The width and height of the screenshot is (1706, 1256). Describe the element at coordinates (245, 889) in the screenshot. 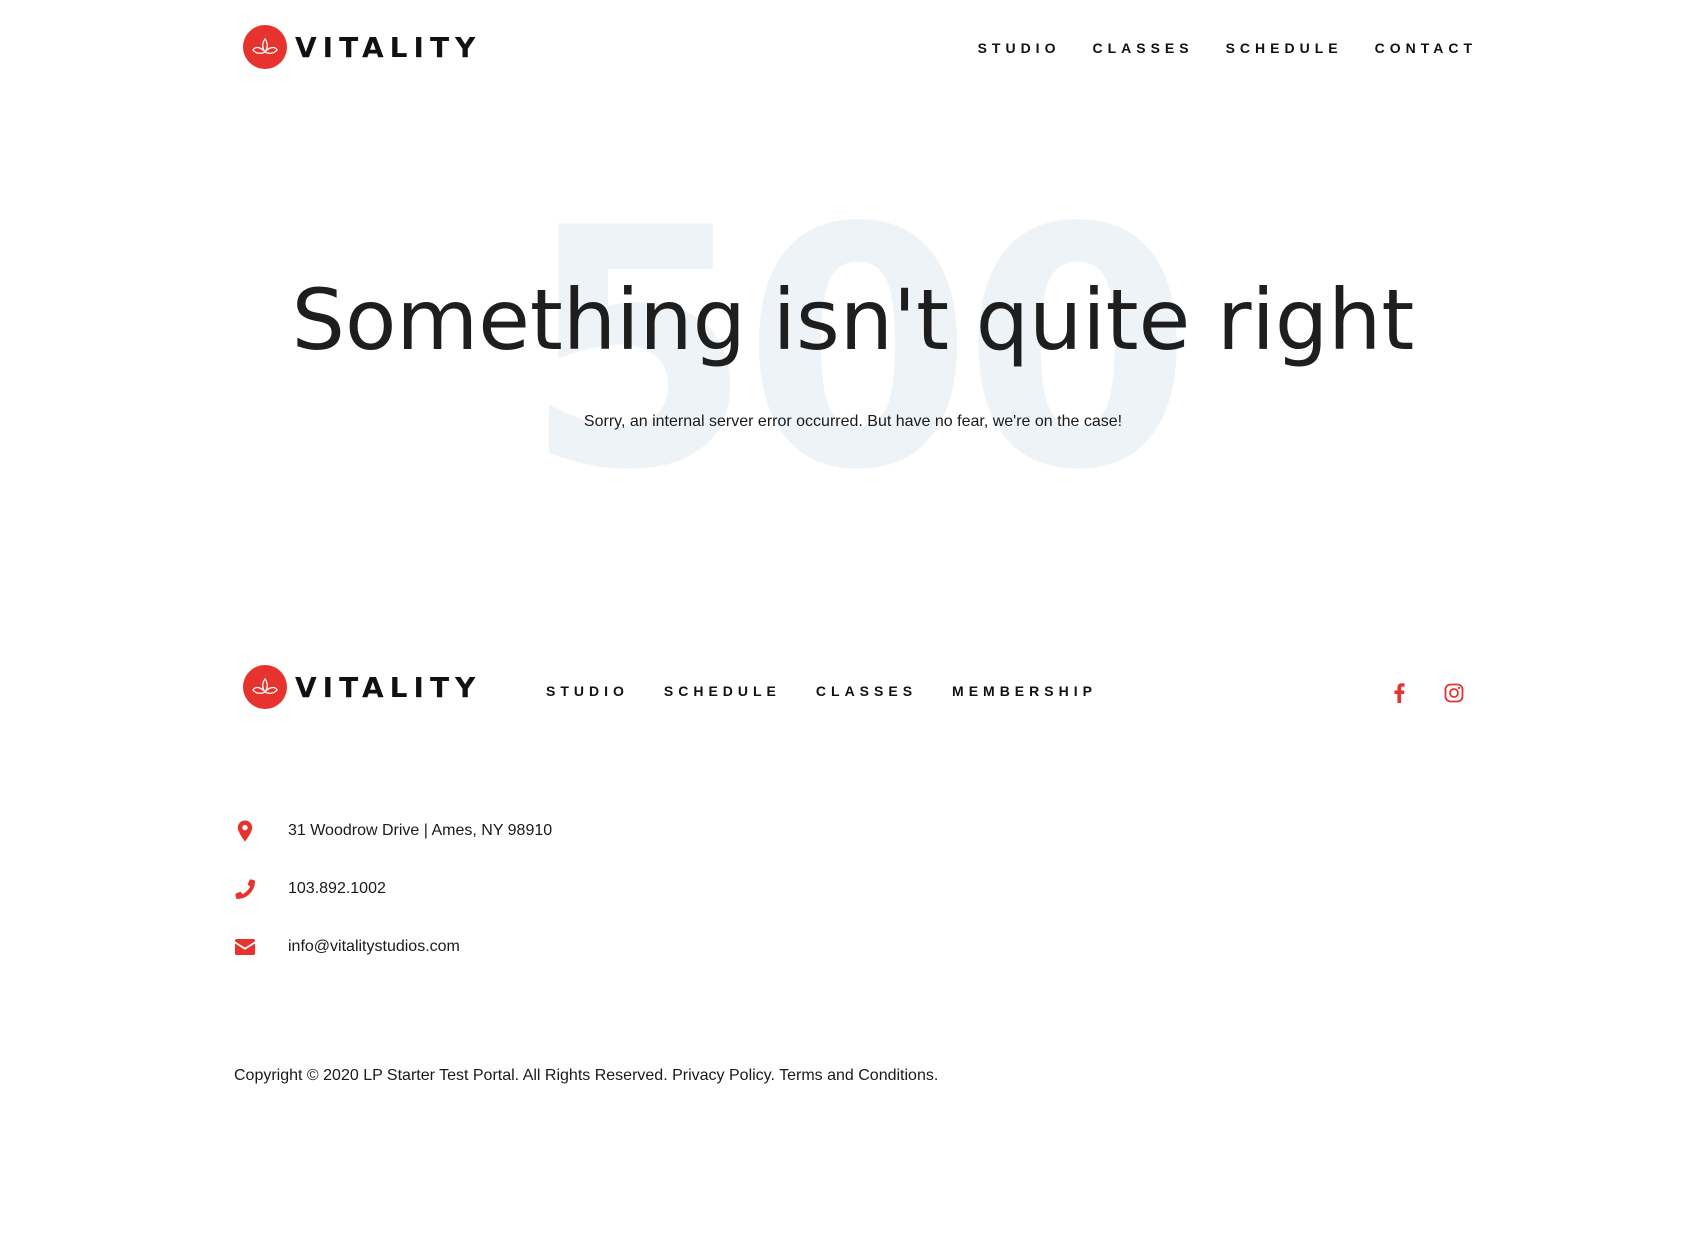

I see `phone-icon` at that location.